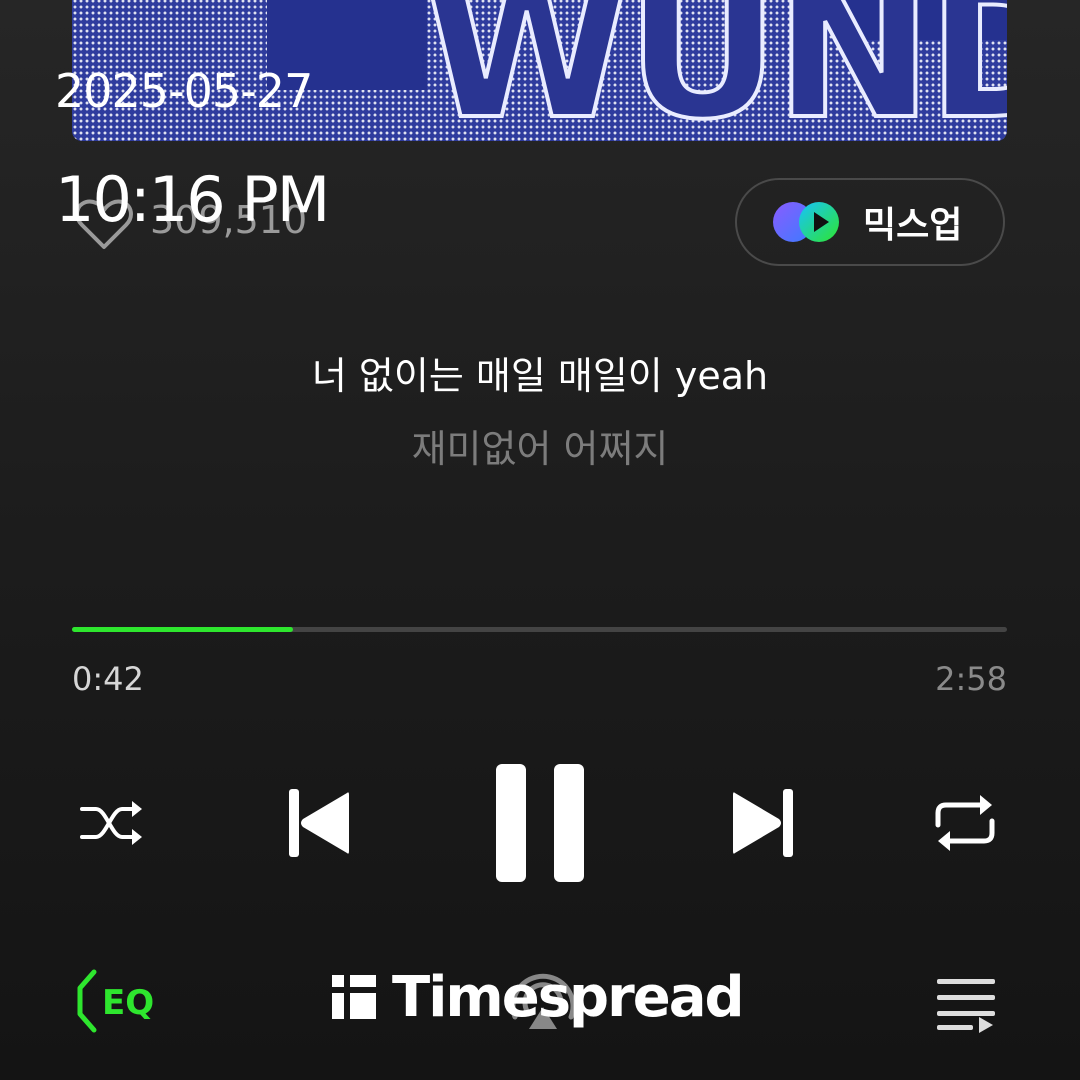  I want to click on overlay-time: 10:16 PM, so click(192, 199).